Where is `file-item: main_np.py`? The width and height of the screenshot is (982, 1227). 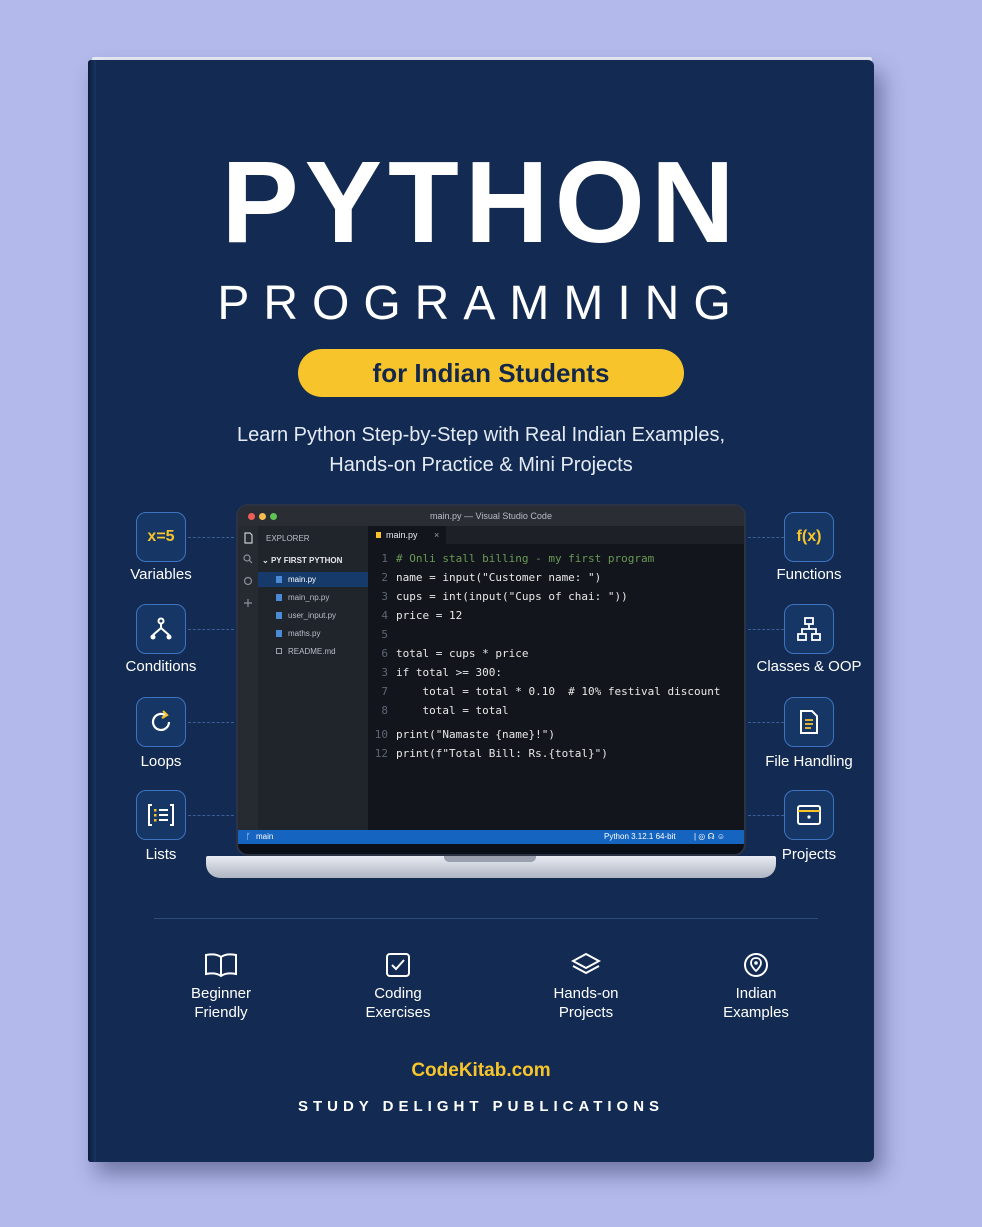 file-item: main_np.py is located at coordinates (313, 597).